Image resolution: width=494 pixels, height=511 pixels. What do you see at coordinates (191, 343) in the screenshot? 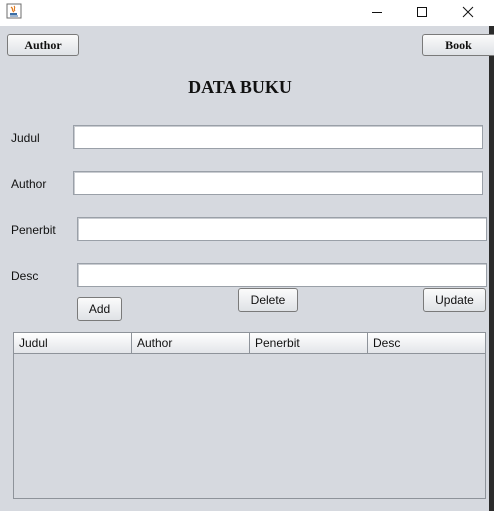
I see `column-header-author: Author` at bounding box center [191, 343].